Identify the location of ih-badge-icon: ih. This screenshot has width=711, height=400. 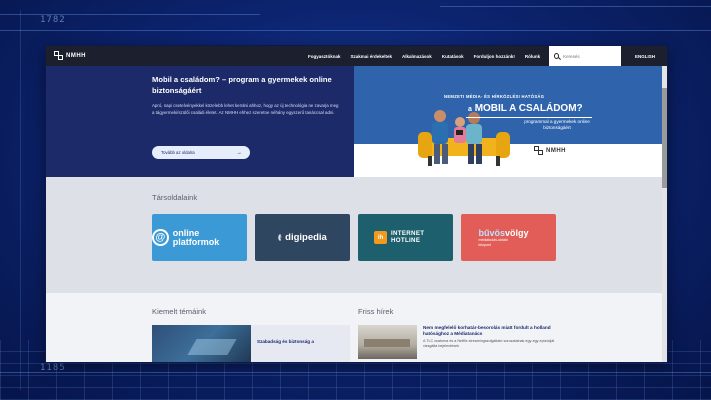
(380, 237).